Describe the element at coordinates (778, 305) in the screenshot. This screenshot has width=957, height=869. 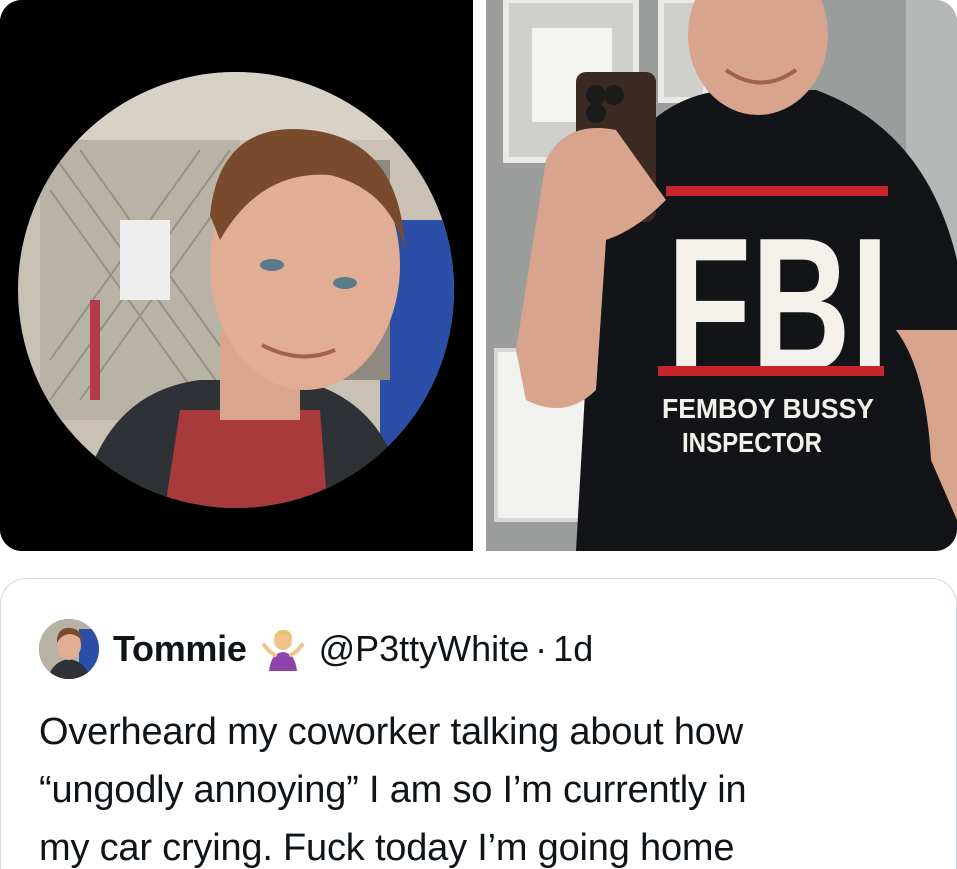
I see `shirt-logo: FBI` at that location.